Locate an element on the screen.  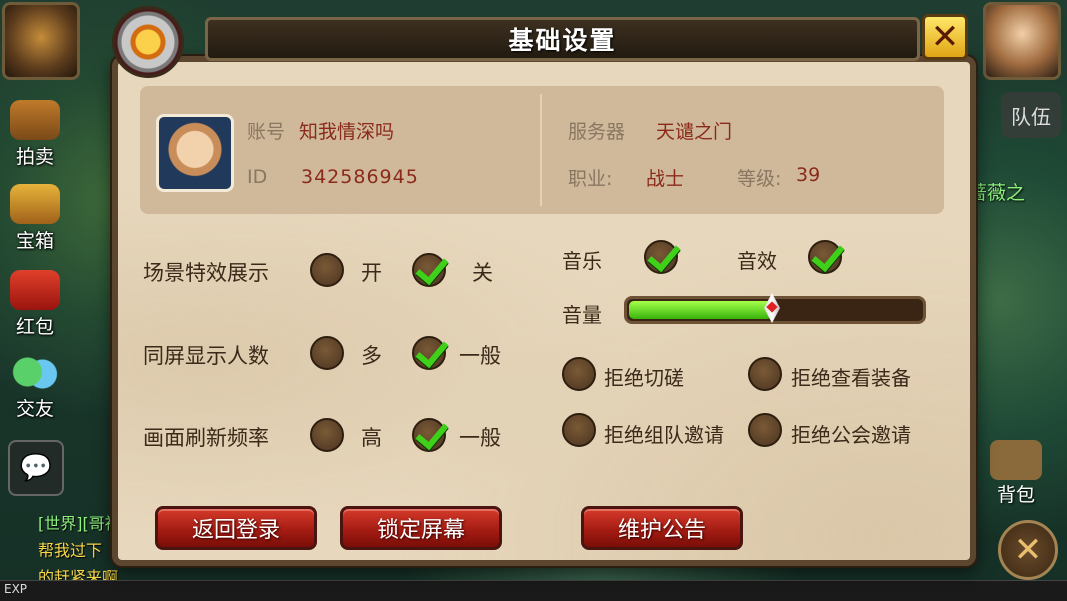
dialog-title-bar: 基础设置 is located at coordinates (562, 39).